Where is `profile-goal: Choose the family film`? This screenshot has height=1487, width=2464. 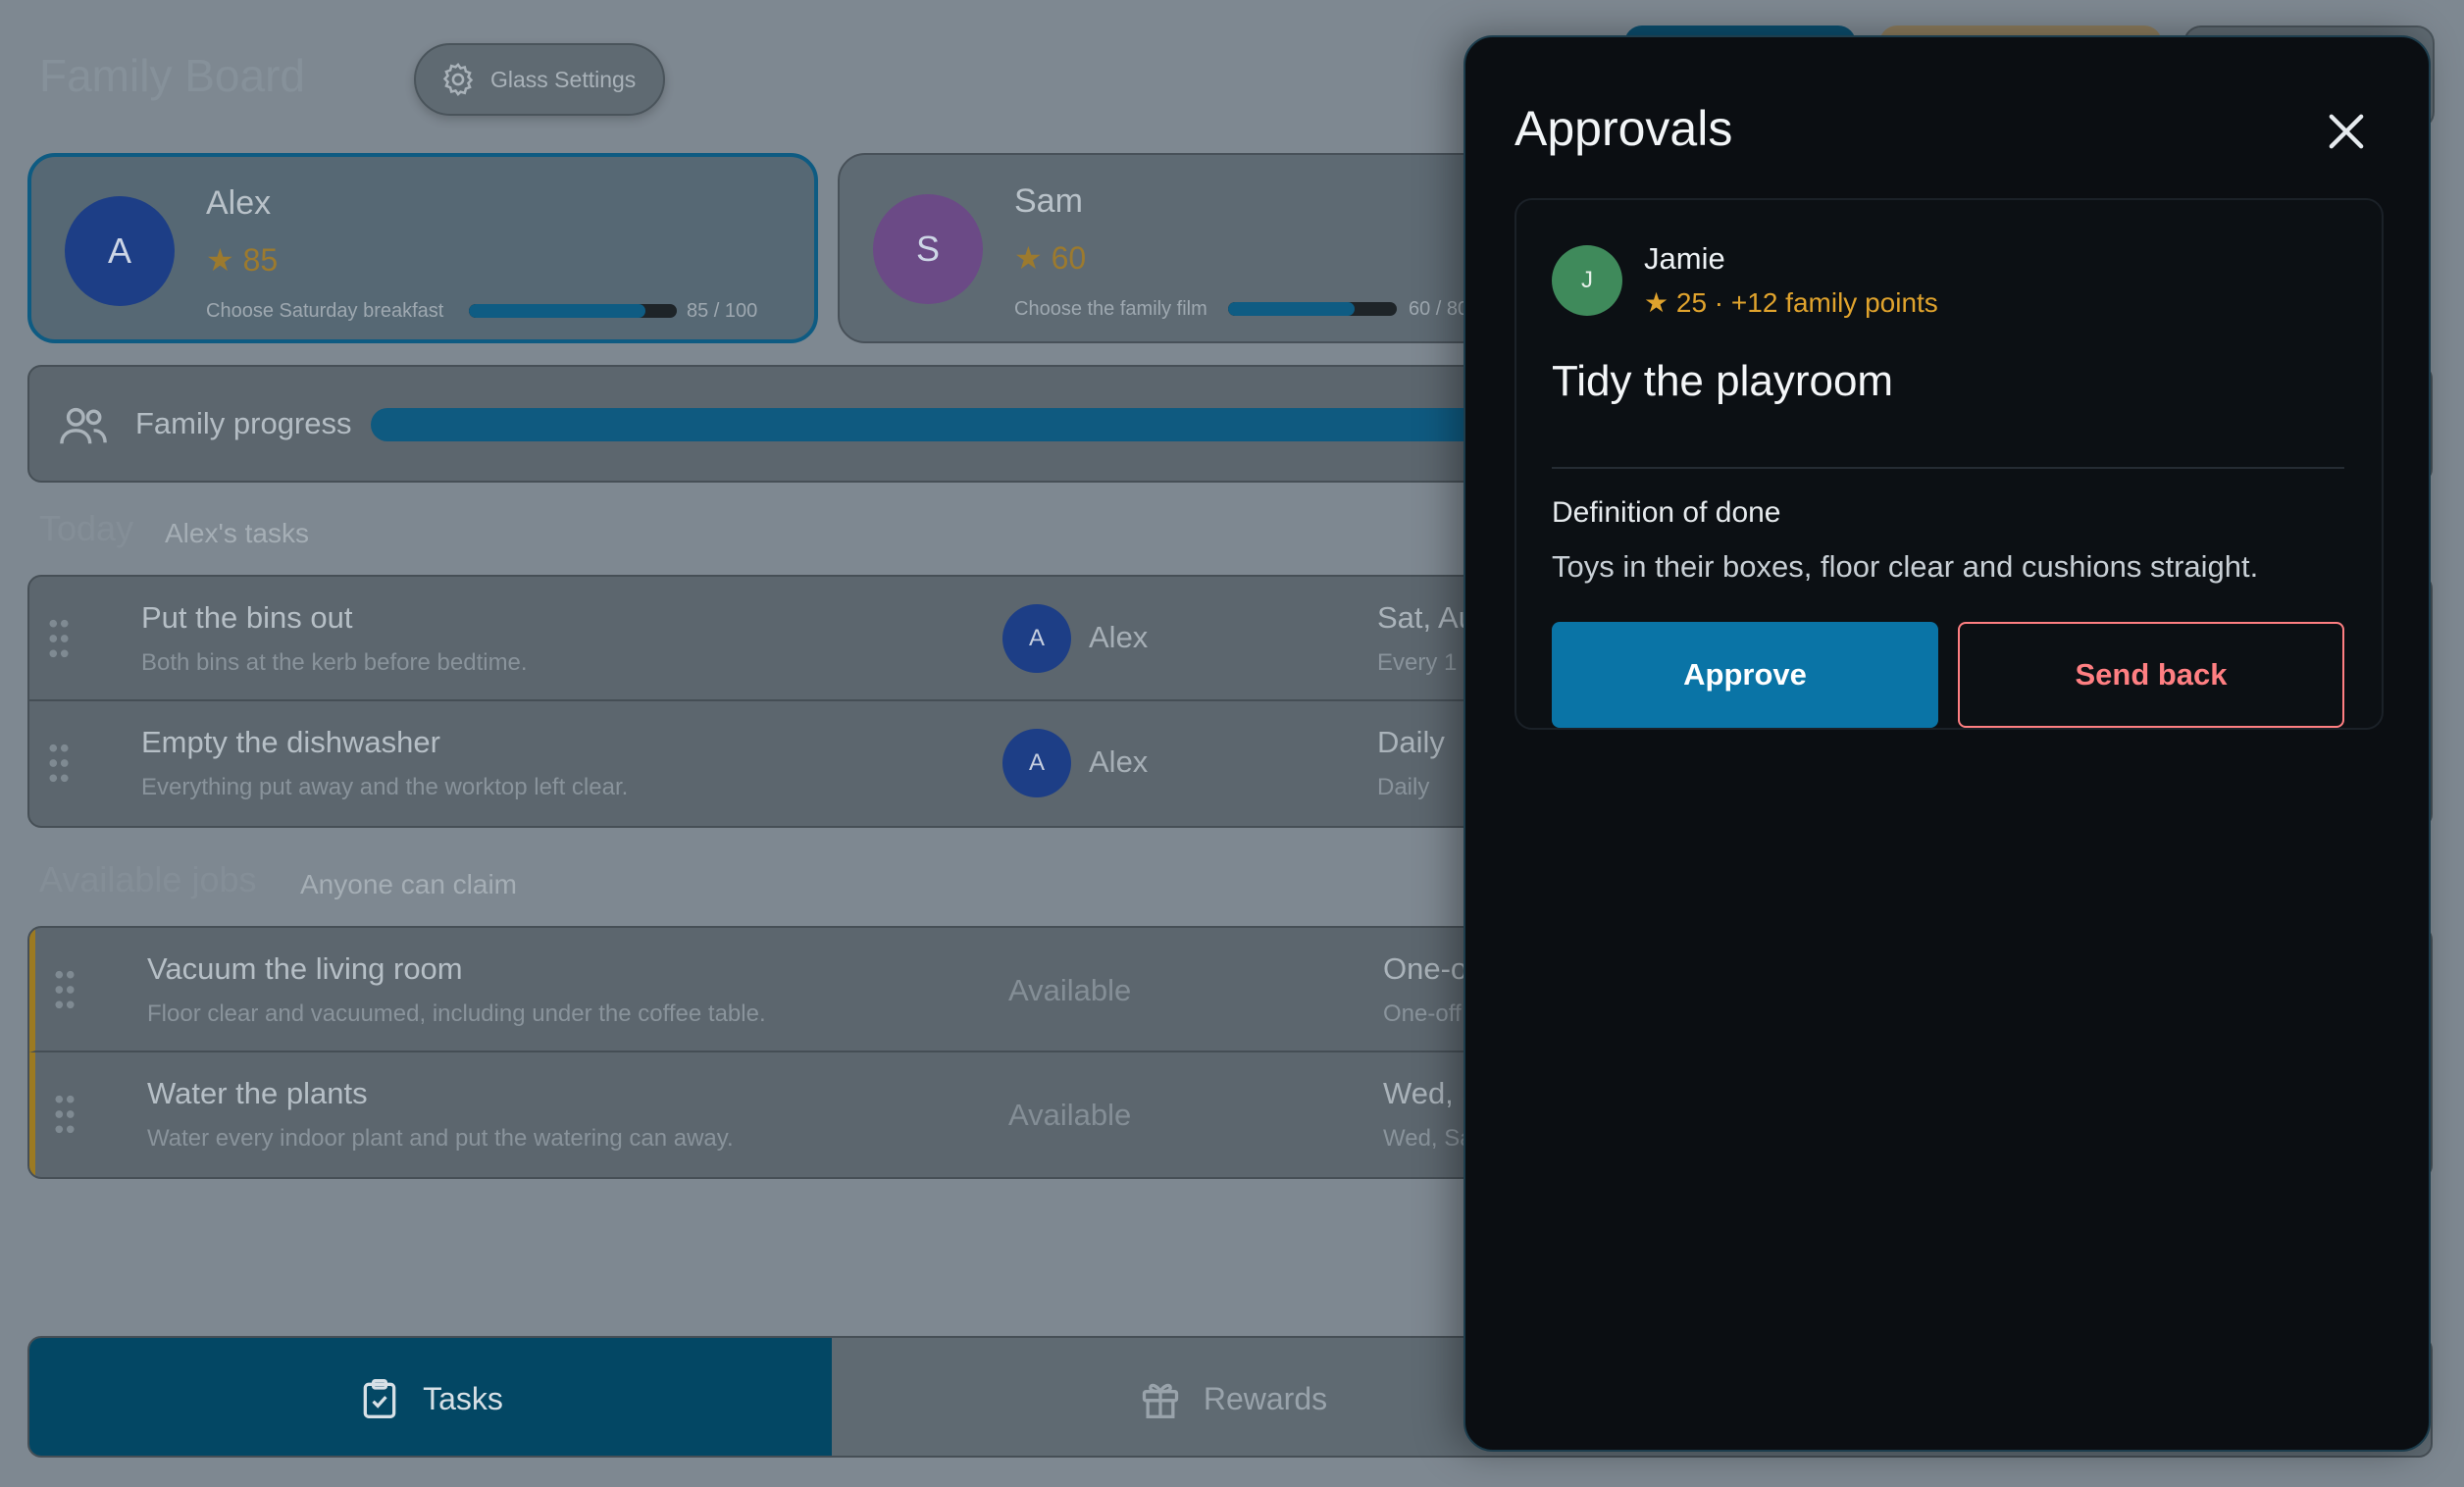 profile-goal: Choose the family film is located at coordinates (1110, 309).